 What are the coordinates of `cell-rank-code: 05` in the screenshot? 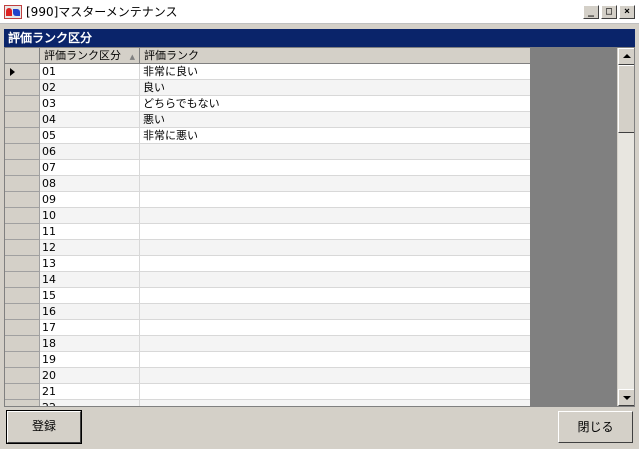 It's located at (90, 136).